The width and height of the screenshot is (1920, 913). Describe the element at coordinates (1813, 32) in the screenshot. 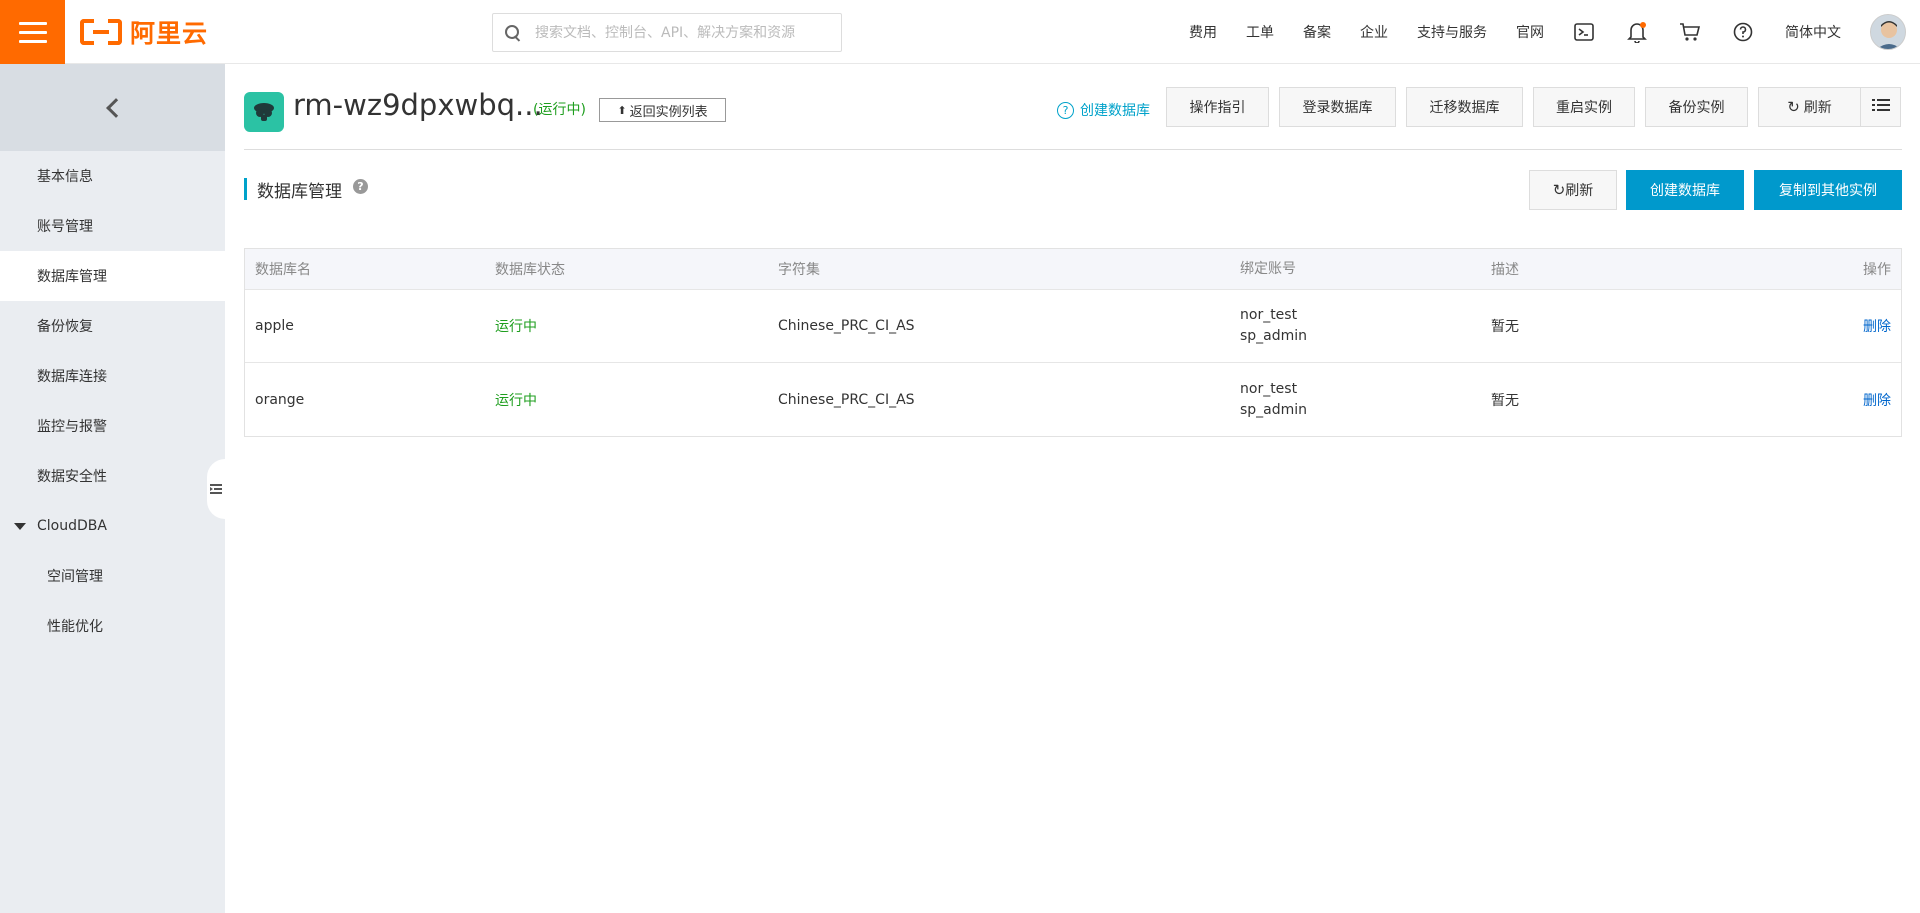

I see `language-switch: 简体中文` at that location.